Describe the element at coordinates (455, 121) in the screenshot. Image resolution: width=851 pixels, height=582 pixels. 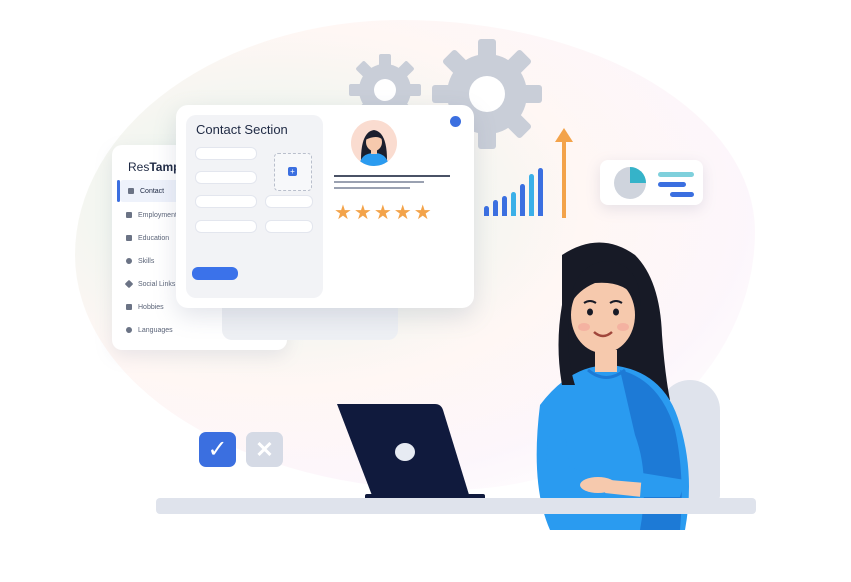
I see `status-dot` at that location.